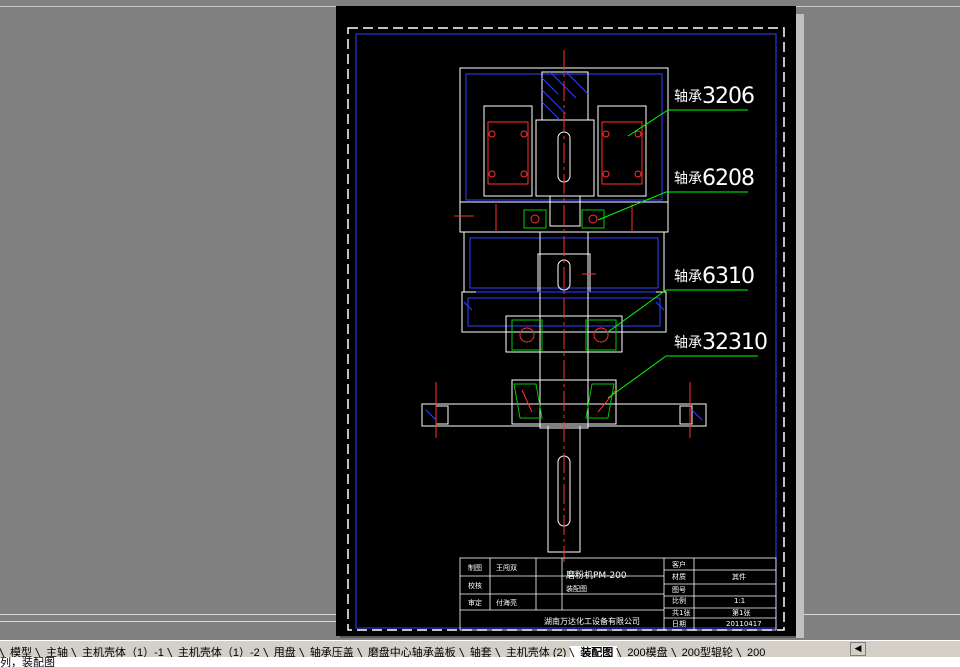 This screenshot has width=960, height=667. What do you see at coordinates (679, 577) in the screenshot?
I see `material-label: 材质` at bounding box center [679, 577].